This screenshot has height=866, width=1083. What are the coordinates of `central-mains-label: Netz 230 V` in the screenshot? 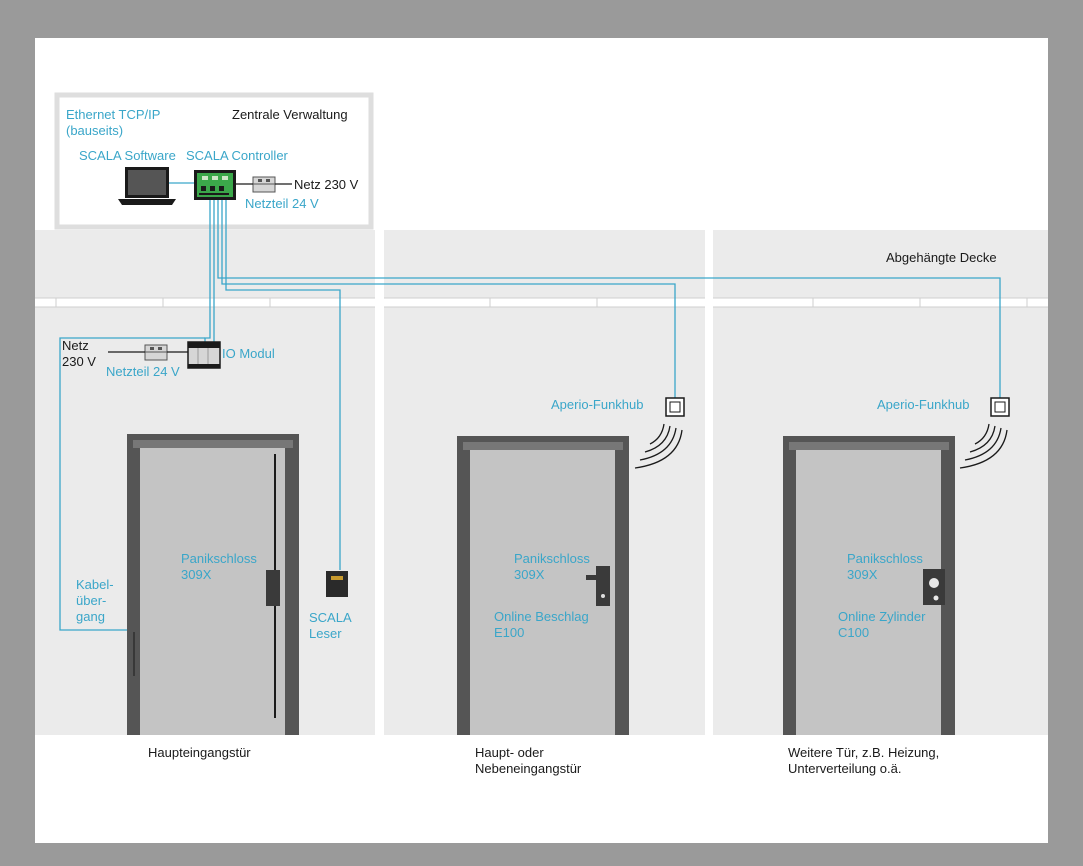 It's located at (326, 184).